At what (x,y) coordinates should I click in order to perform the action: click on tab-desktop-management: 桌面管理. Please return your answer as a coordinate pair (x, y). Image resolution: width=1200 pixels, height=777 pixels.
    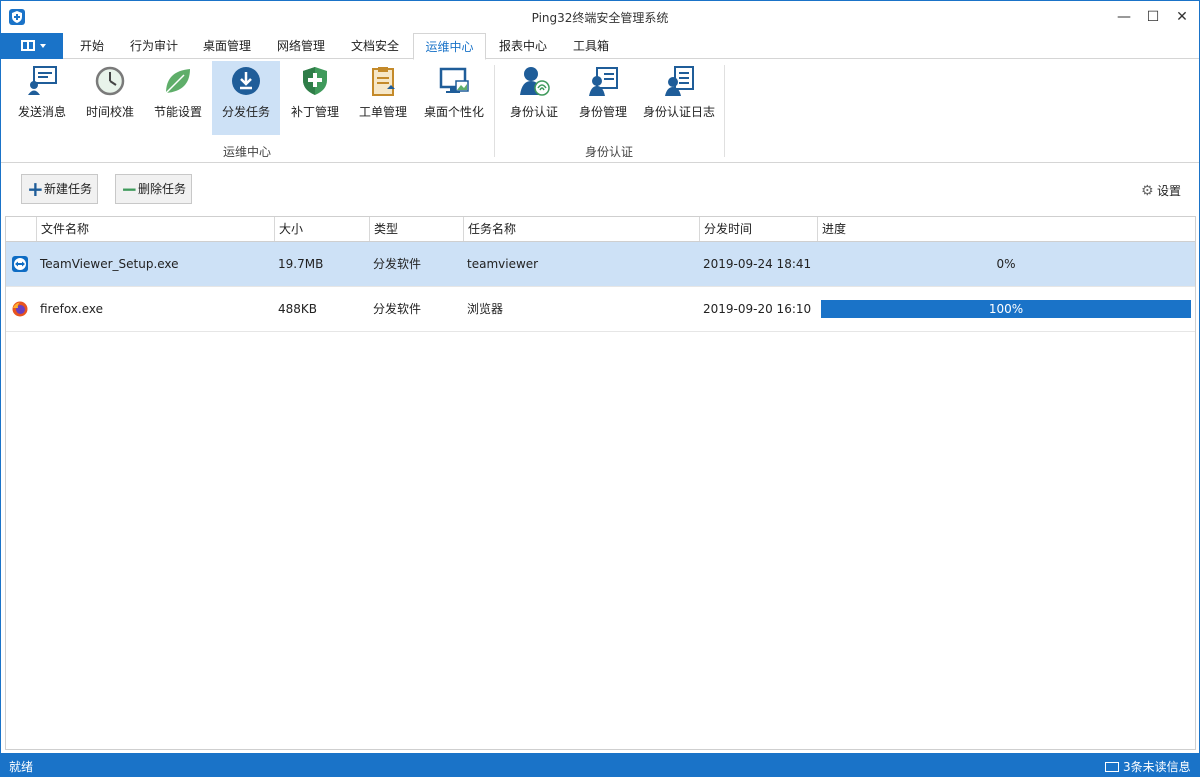
    Looking at the image, I should click on (227, 46).